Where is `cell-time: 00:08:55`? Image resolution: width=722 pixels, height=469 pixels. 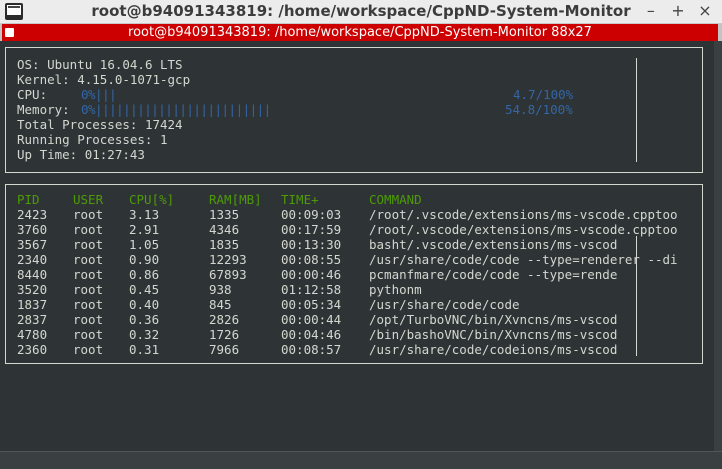 cell-time: 00:08:55 is located at coordinates (311, 259).